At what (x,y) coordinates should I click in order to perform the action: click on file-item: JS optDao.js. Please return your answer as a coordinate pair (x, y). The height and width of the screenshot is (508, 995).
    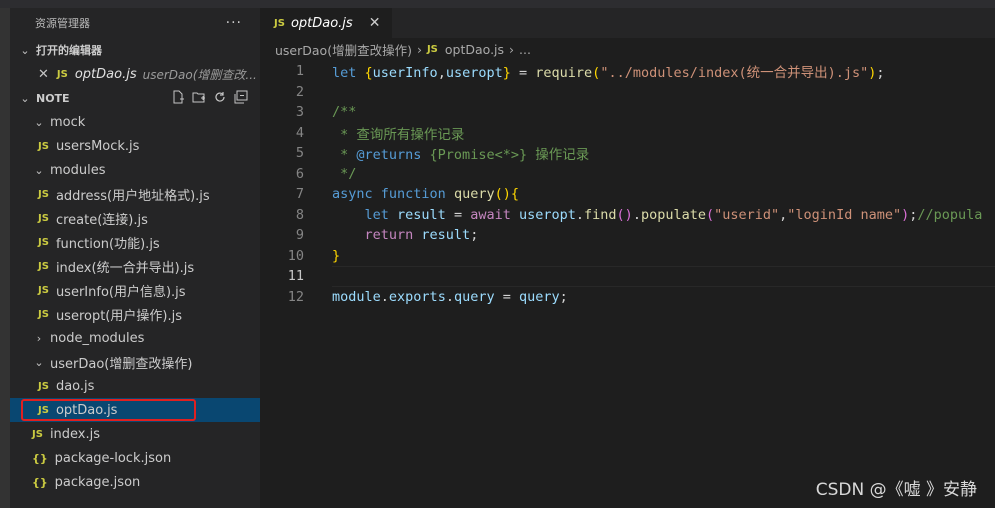
    Looking at the image, I should click on (135, 410).